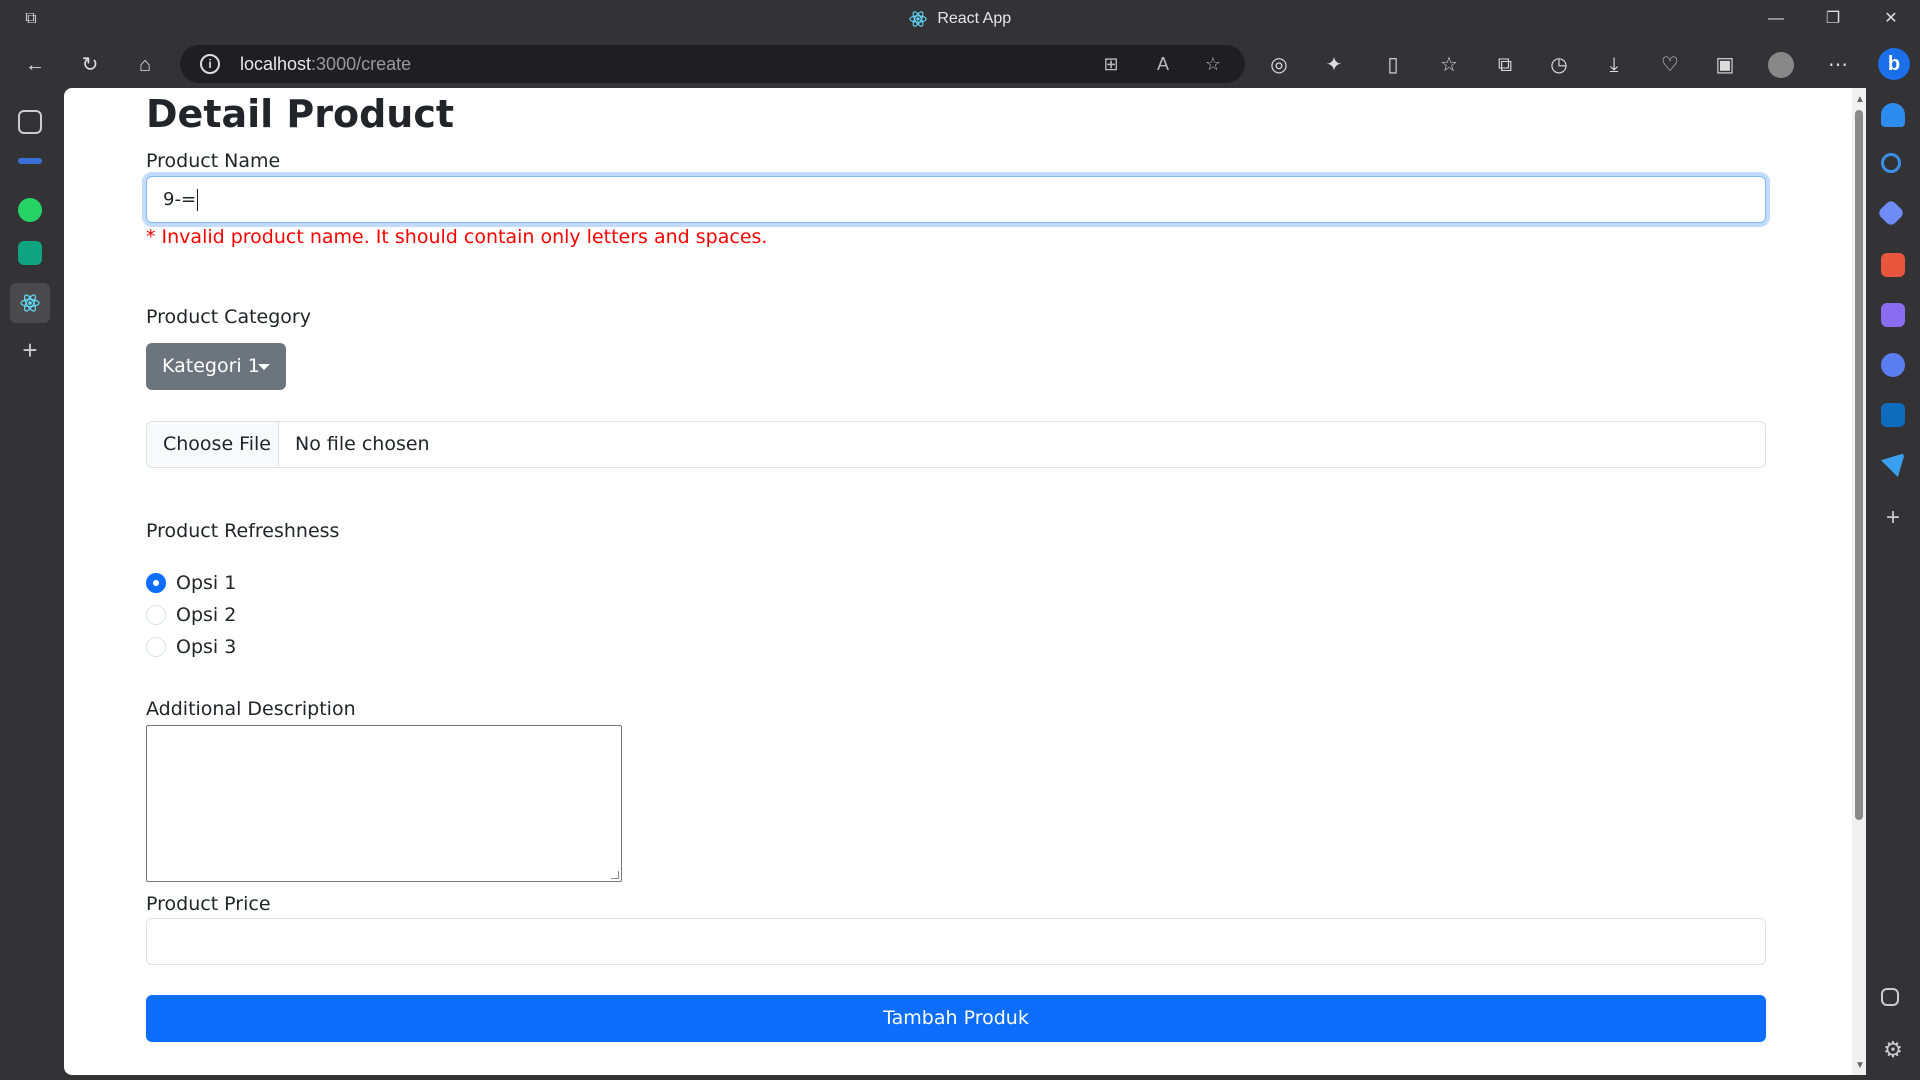  Describe the element at coordinates (213, 444) in the screenshot. I see `choose-file-button: Choose File` at that location.